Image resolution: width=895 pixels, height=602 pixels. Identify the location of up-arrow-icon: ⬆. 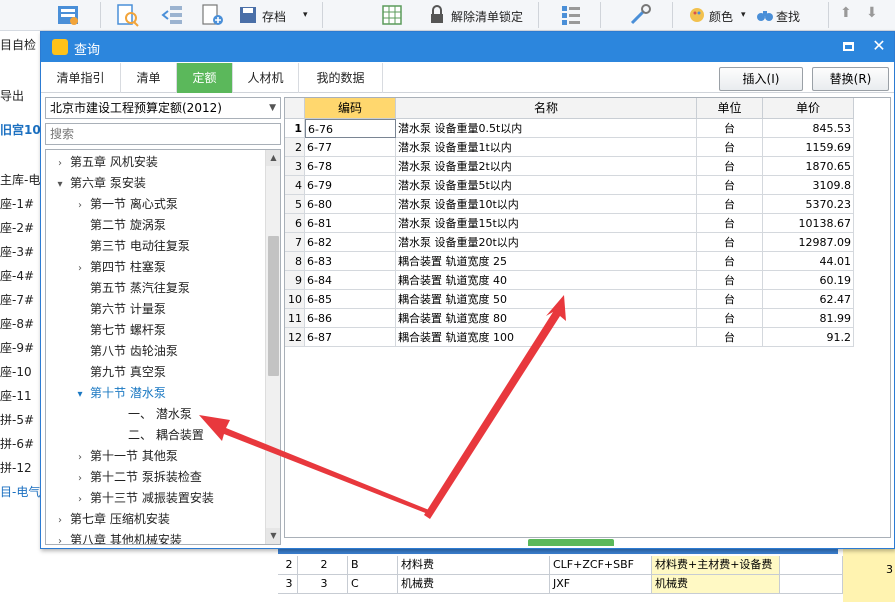
(846, 13).